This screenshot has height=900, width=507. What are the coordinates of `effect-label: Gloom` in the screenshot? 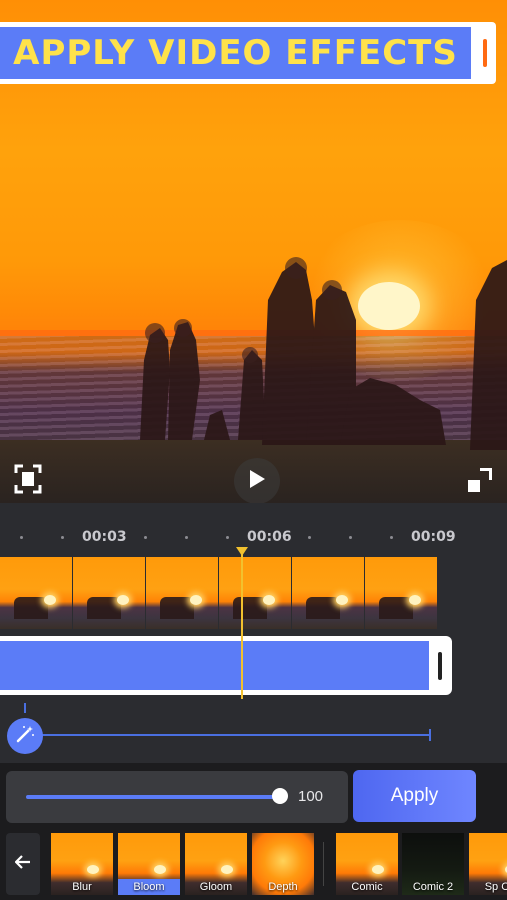 It's located at (216, 887).